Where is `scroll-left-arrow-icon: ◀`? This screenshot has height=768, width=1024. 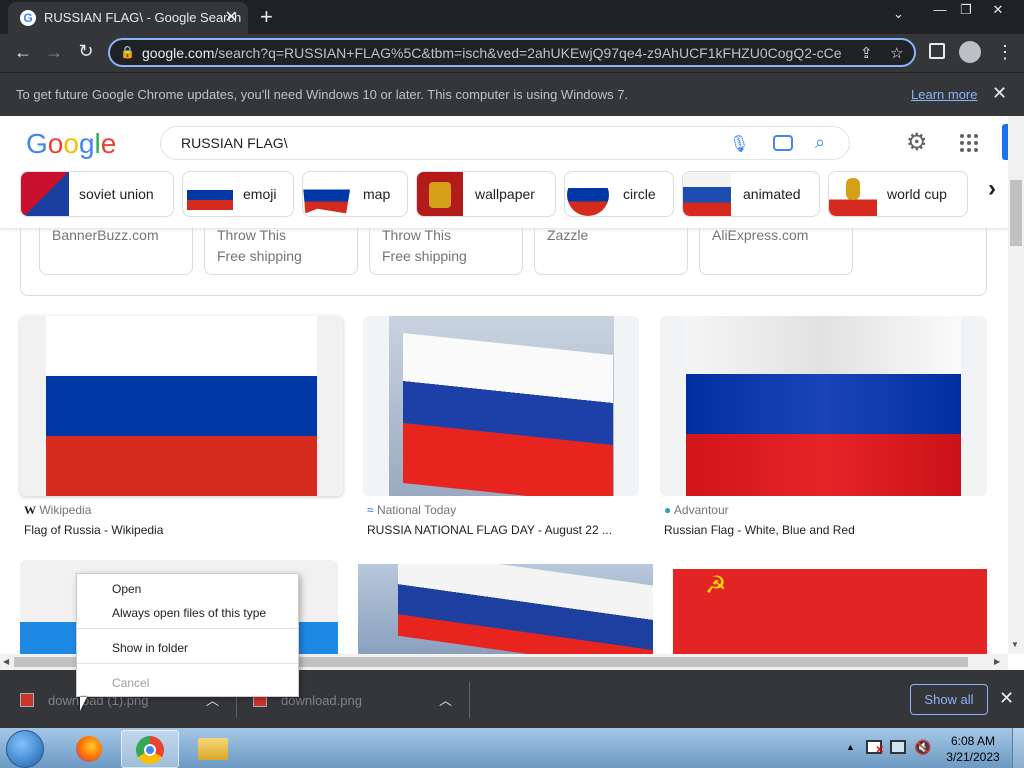
scroll-left-arrow-icon: ◀ is located at coordinates (6, 661).